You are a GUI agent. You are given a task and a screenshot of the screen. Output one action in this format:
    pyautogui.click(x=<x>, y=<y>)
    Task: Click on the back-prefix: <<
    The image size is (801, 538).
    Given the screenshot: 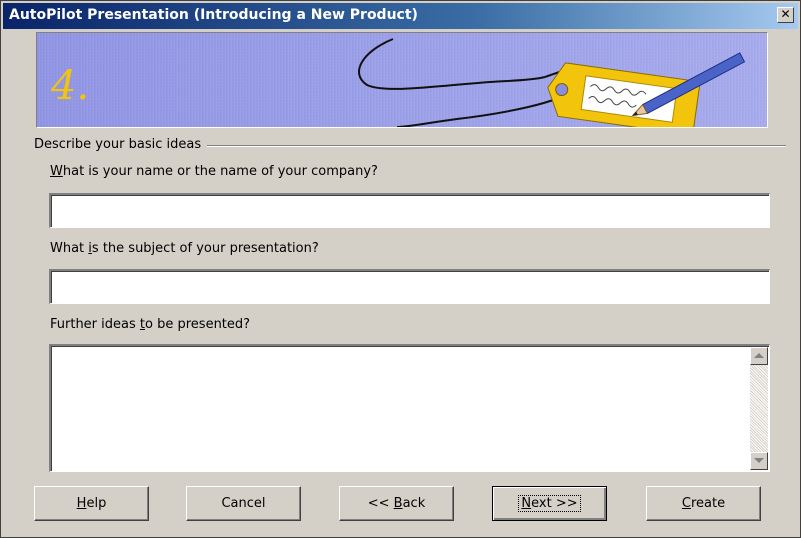 What is the action you would take?
    pyautogui.click(x=380, y=503)
    